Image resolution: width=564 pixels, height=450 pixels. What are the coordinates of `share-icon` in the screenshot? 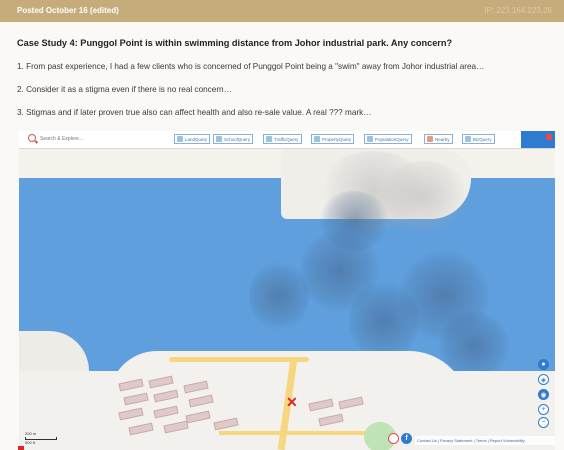 It's located at (393, 438).